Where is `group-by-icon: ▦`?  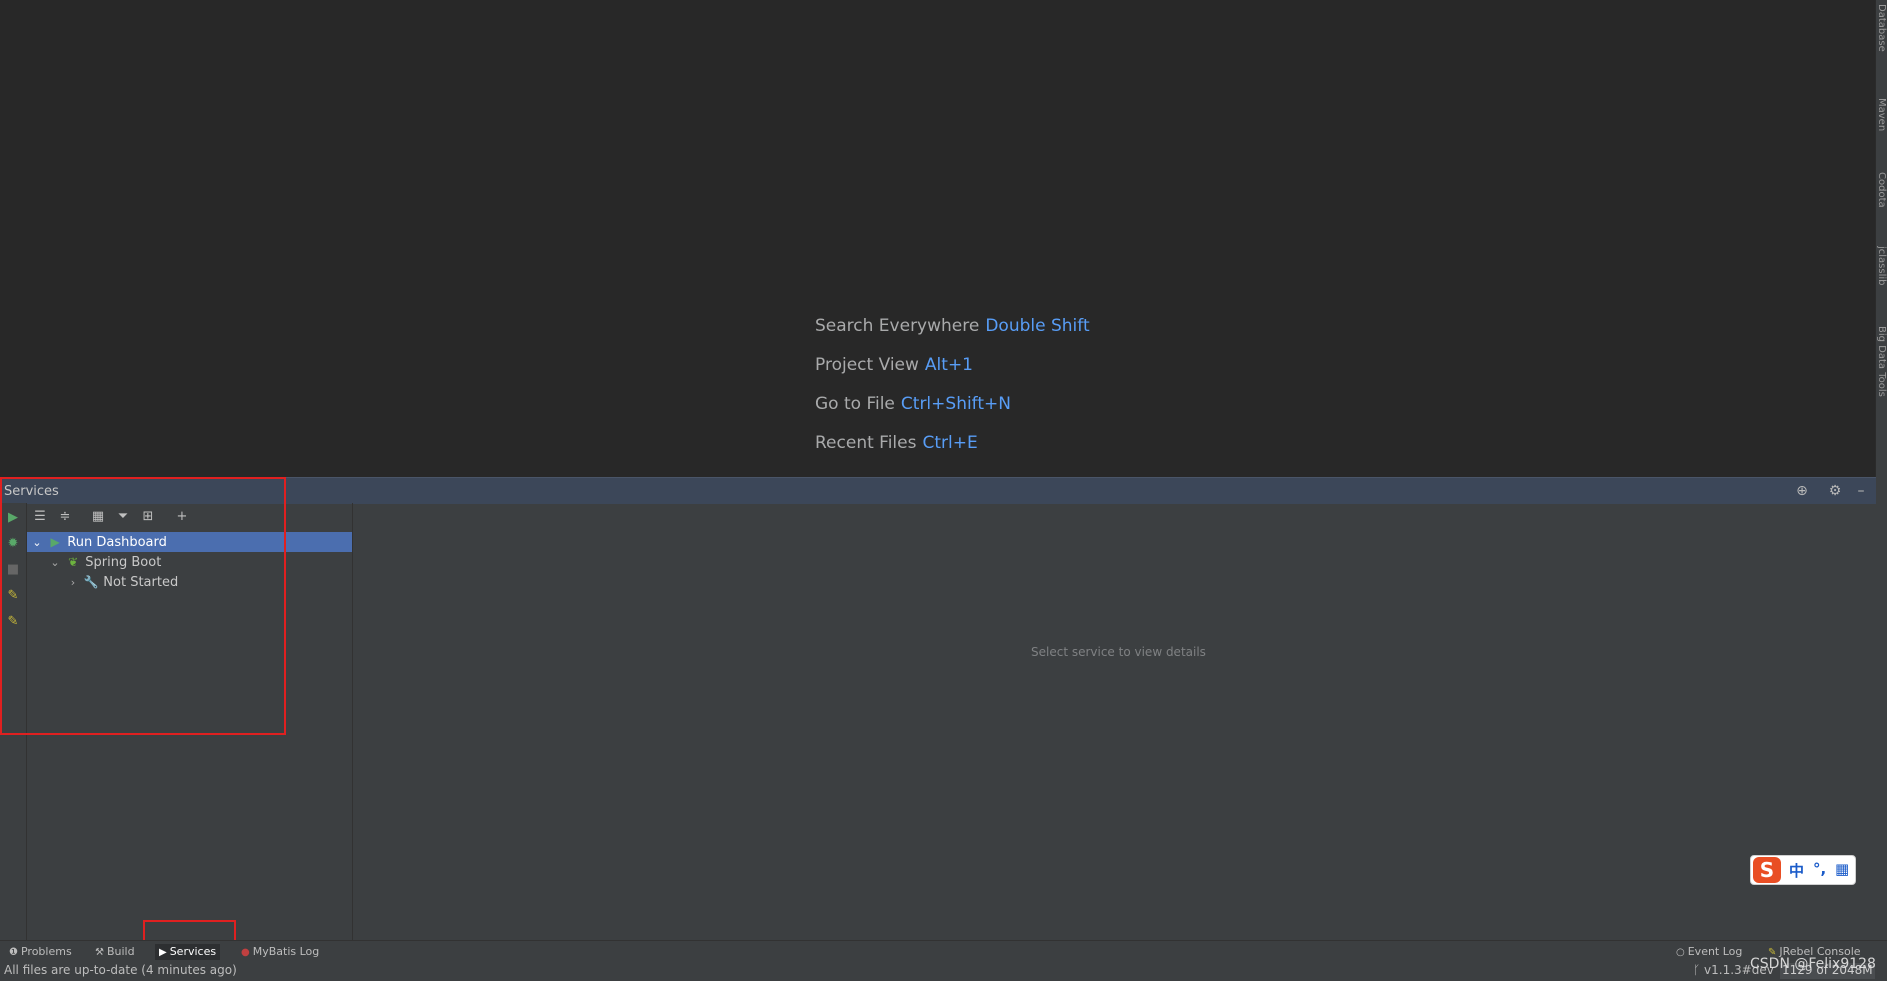
group-by-icon: ▦ is located at coordinates (98, 517).